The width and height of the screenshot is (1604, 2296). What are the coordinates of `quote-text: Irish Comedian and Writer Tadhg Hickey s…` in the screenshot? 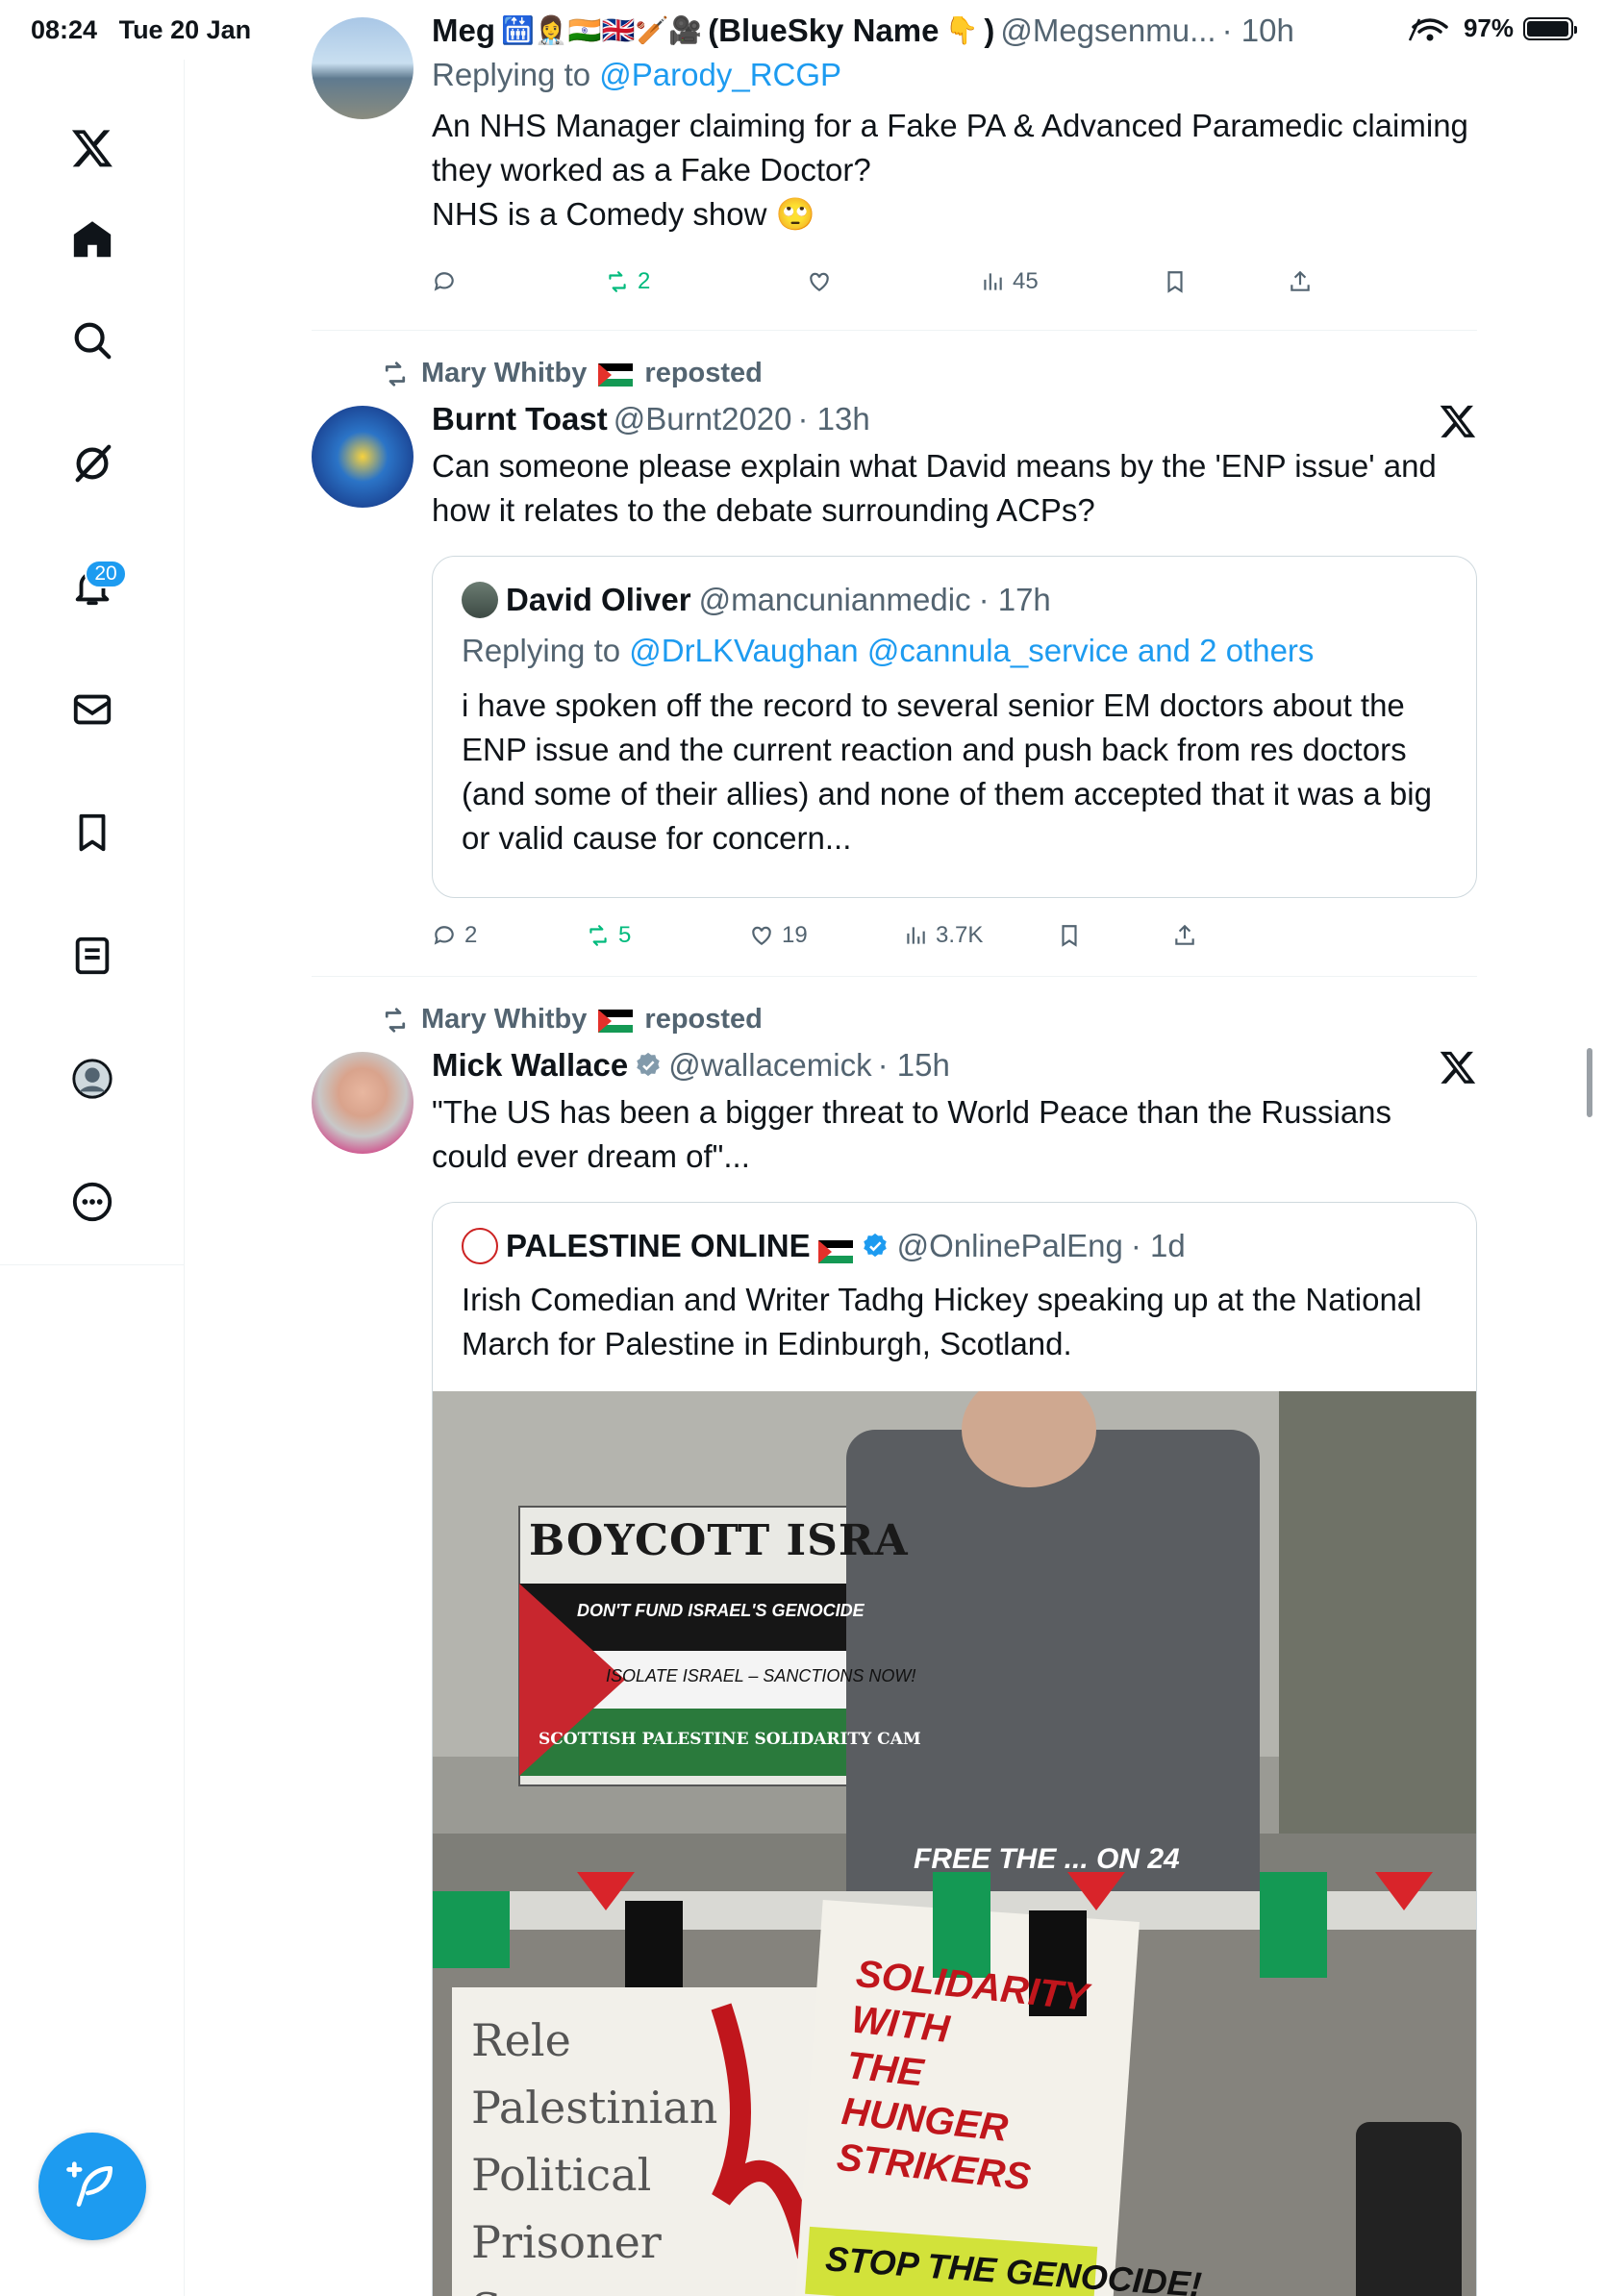 It's located at (942, 1321).